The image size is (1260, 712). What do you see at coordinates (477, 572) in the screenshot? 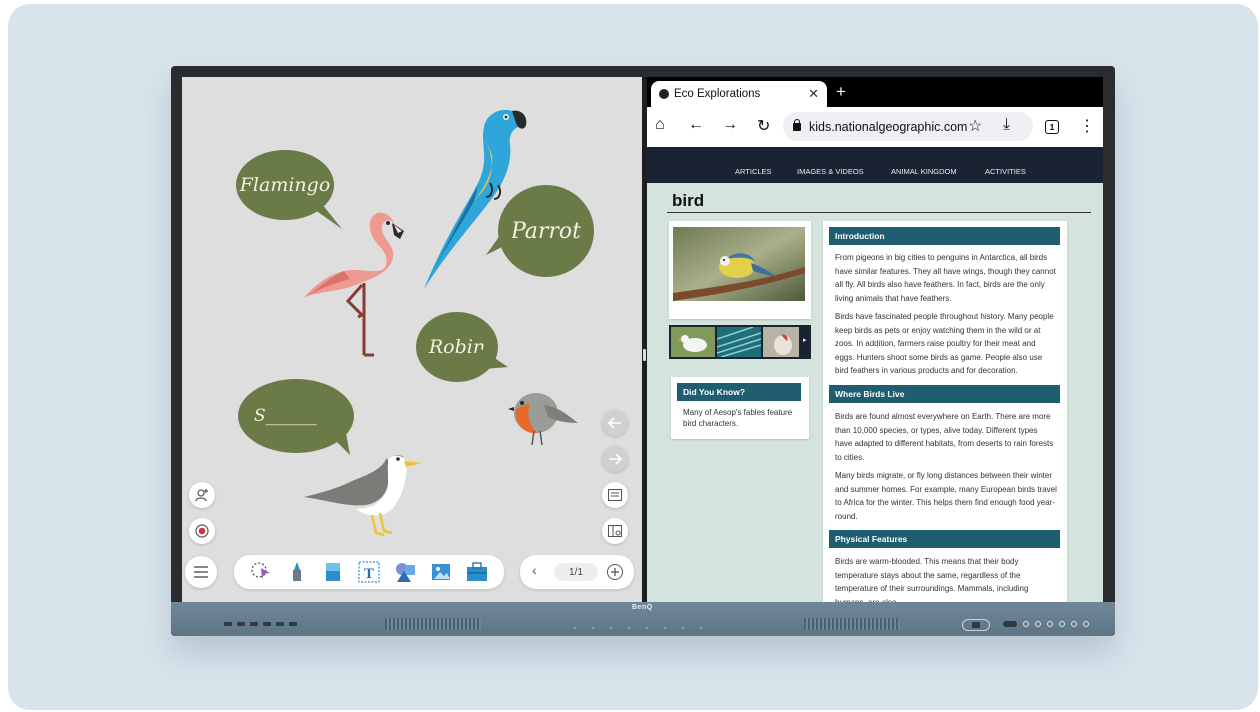
I see `toolbox-icon` at bounding box center [477, 572].